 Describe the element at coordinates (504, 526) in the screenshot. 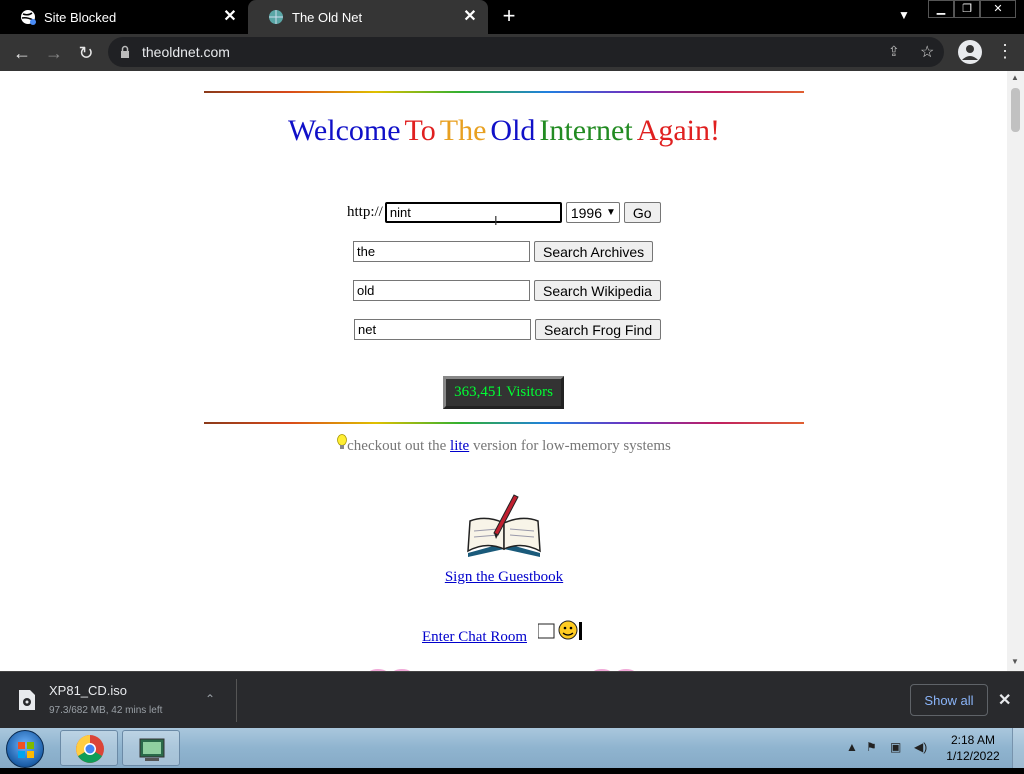

I see `guestbook-book-icon` at that location.